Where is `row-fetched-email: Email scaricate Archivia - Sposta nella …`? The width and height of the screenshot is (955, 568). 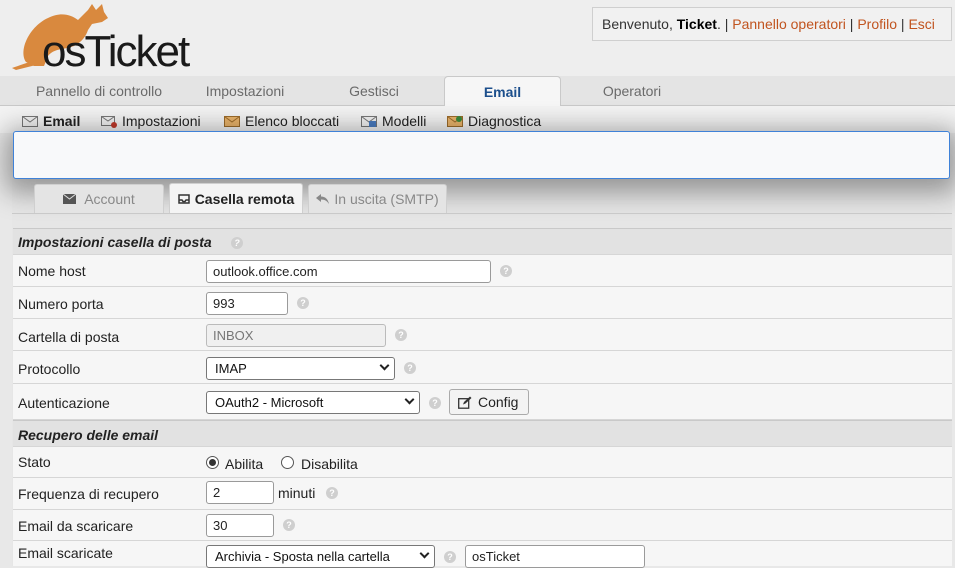 row-fetched-email: Email scaricate Archivia - Sposta nella … is located at coordinates (482, 554).